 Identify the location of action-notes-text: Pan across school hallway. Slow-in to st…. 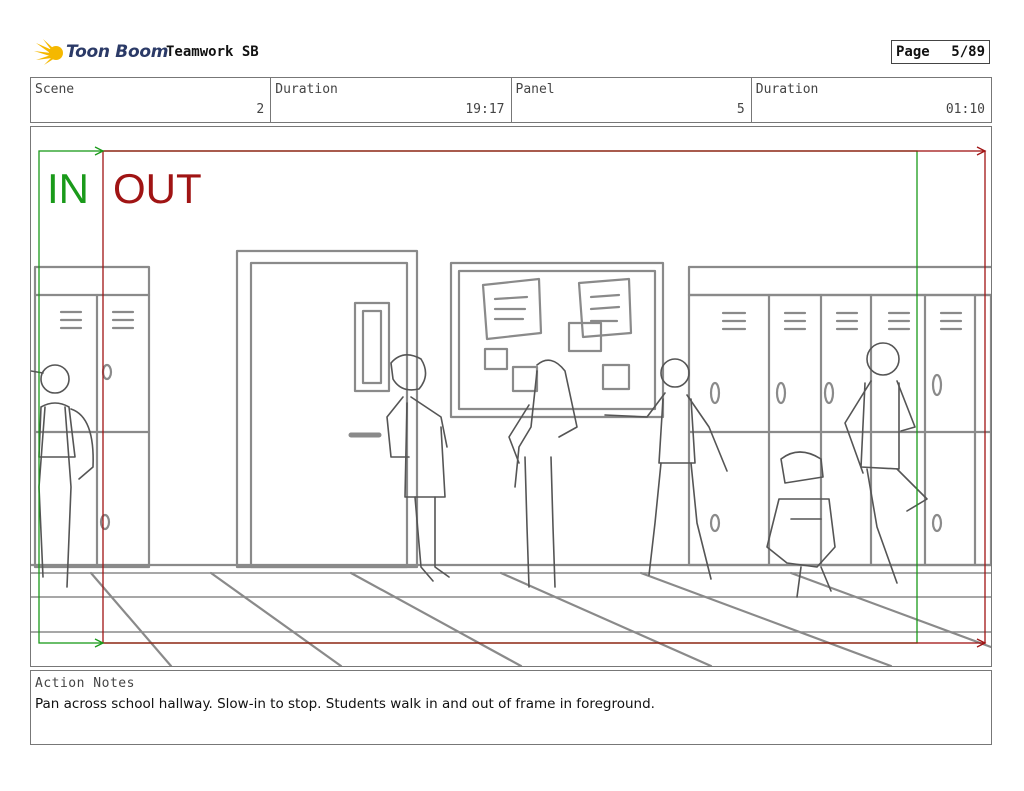
(345, 704).